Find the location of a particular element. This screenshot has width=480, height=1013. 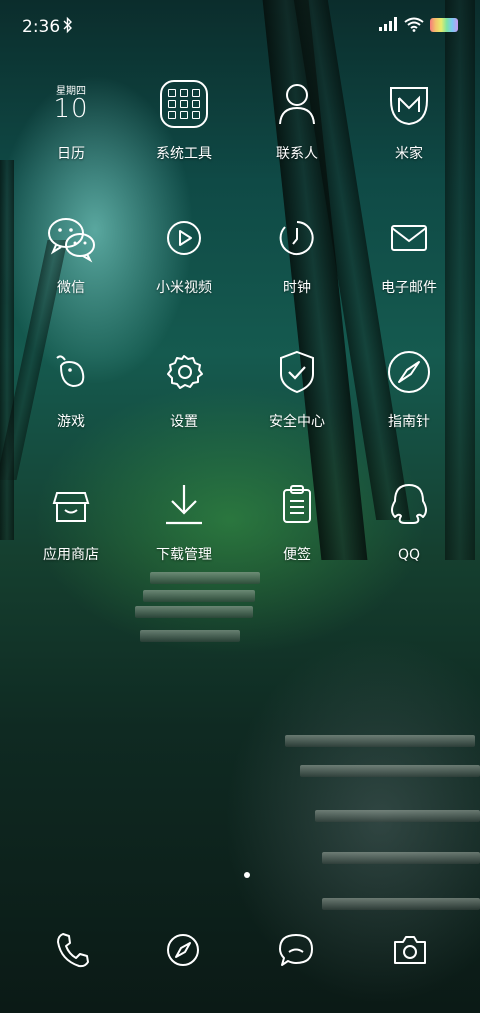

folder-icon is located at coordinates (184, 104).